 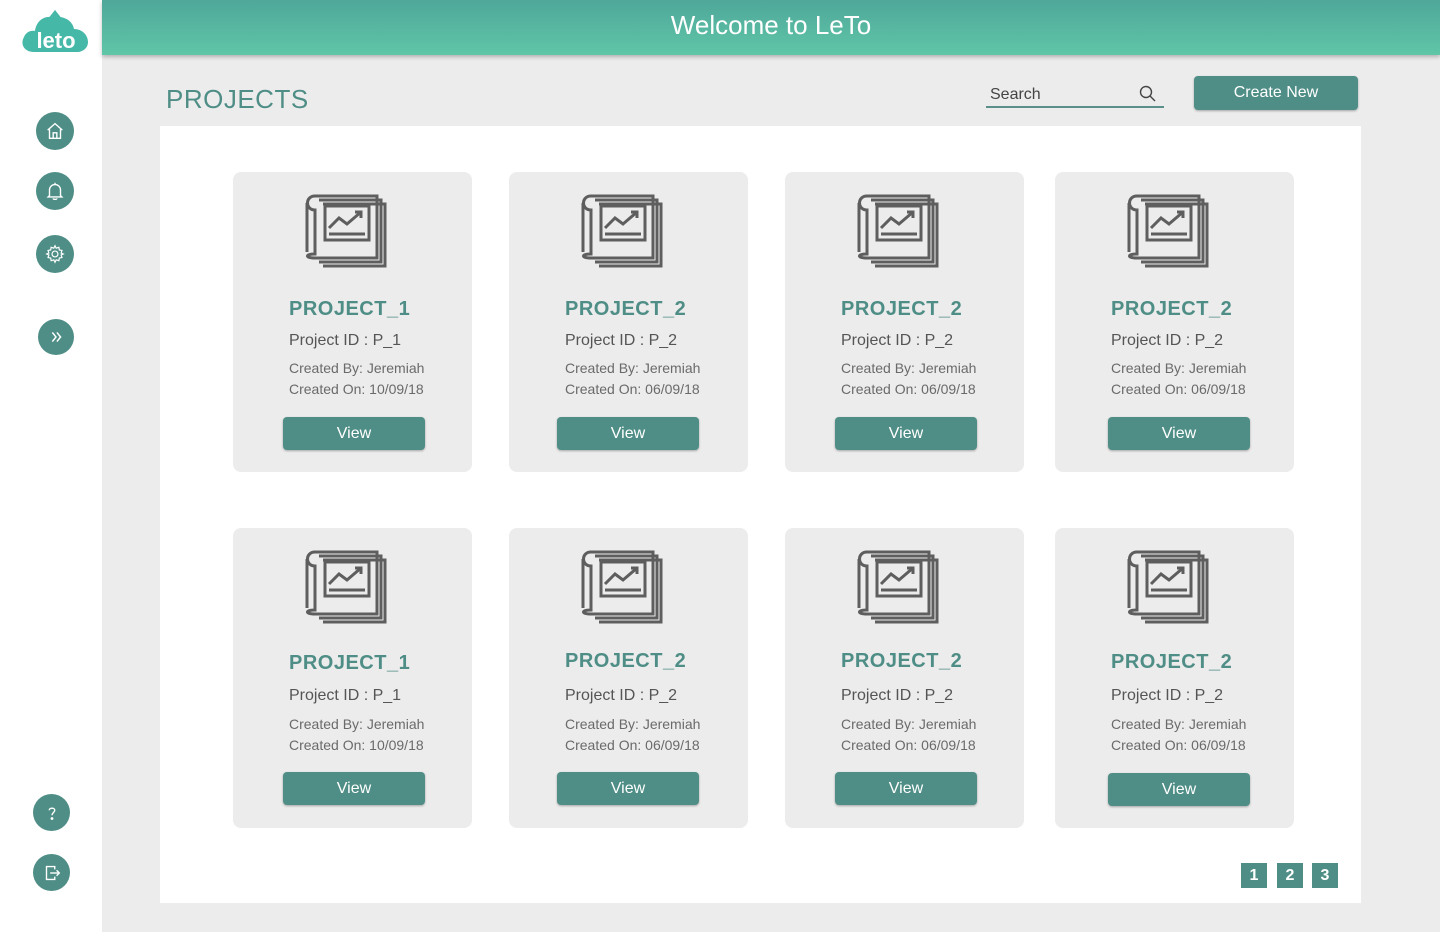 What do you see at coordinates (771, 25) in the screenshot?
I see `header-title: Welcome to LeTo` at bounding box center [771, 25].